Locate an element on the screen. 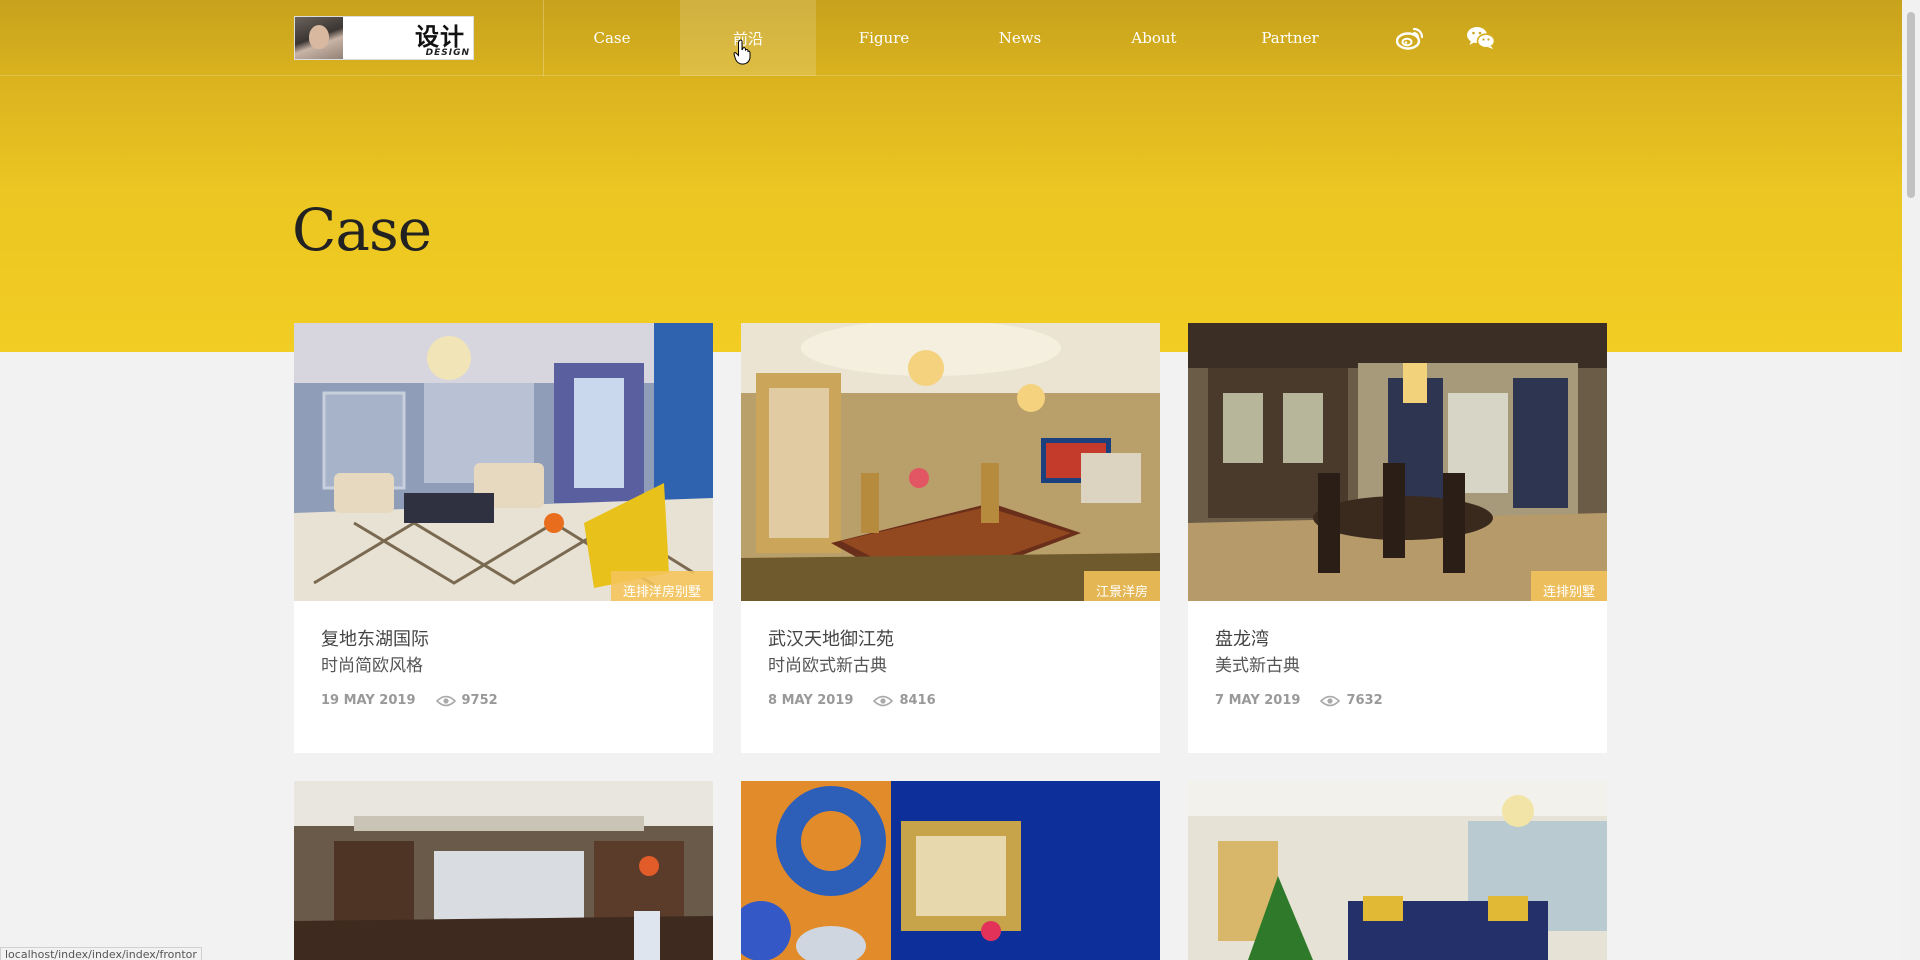  case-card: 连排洋房别墅 复地东湖国际 时尚简欧风格 19 MAY 2019 9752 is located at coordinates (503, 538).